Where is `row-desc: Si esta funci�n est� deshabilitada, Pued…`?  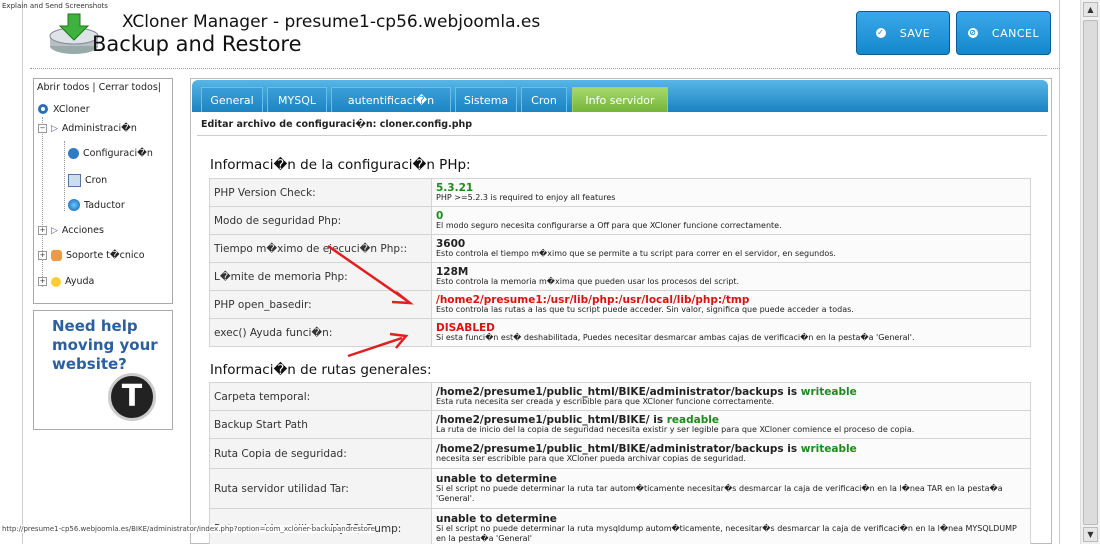 row-desc: Si esta funci�n est� deshabilitada, Pued… is located at coordinates (675, 337).